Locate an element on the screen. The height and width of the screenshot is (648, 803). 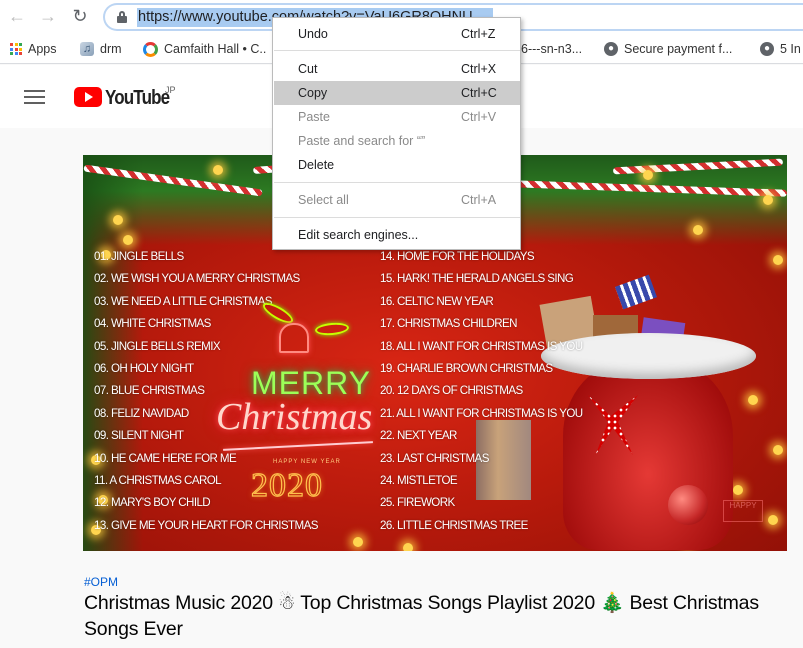
song-item: 17. CHRISTMAS CHILDREN is located at coordinates (449, 324).